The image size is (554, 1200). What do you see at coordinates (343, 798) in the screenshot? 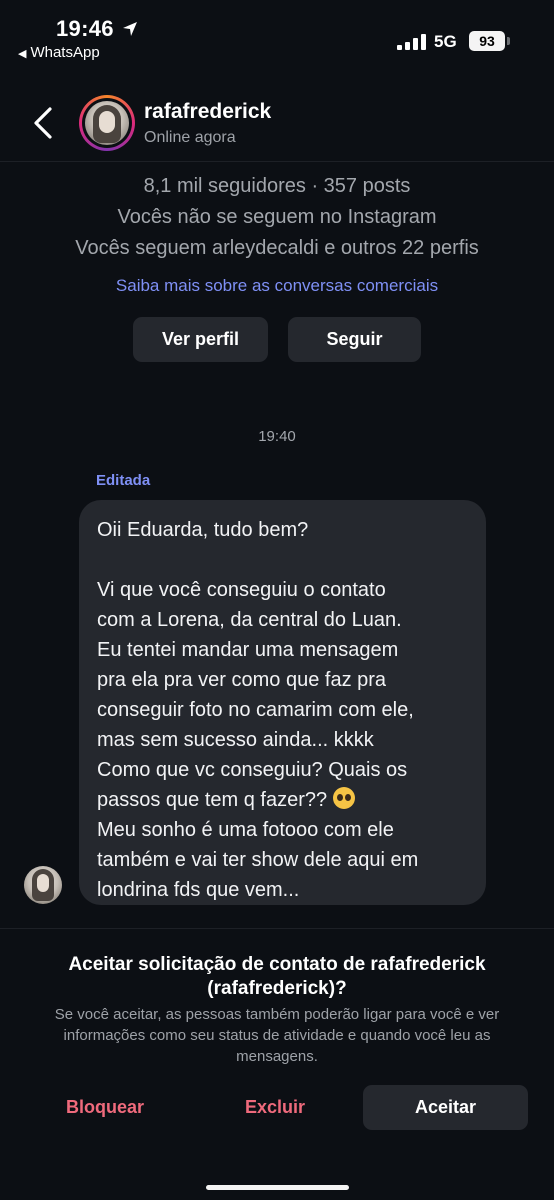
I see `pleading-face-icon` at bounding box center [343, 798].